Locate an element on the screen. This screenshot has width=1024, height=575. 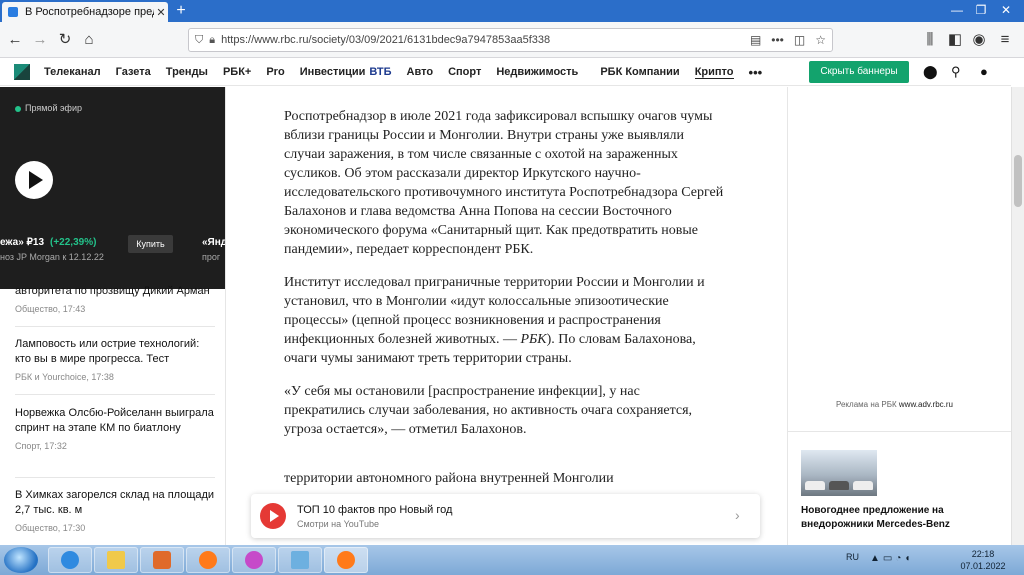
nav-item-pro: Pro is located at coordinates (275, 72).